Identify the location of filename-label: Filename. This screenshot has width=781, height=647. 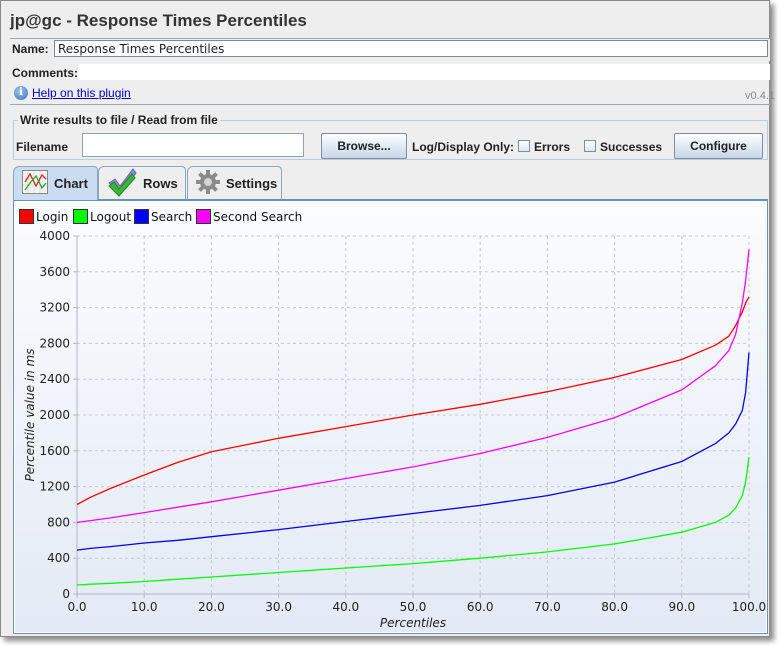
(42, 147).